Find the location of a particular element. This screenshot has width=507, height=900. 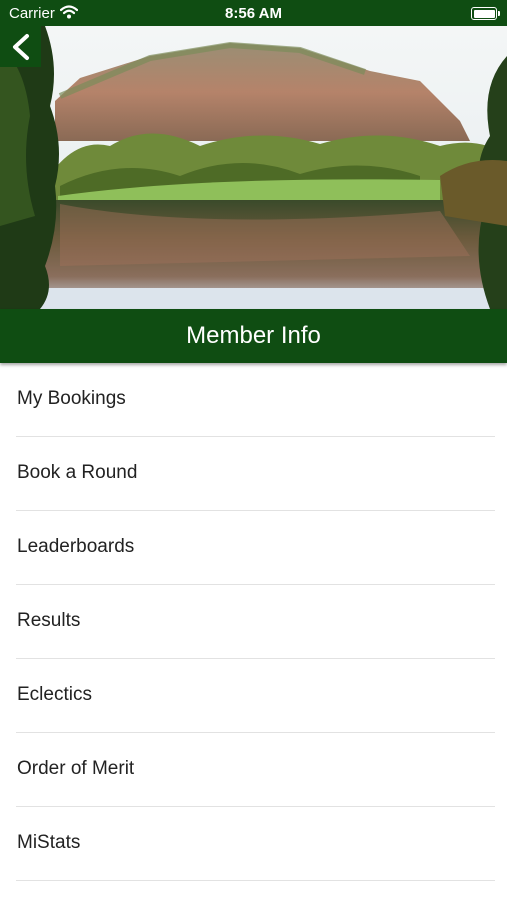

battery-icon is located at coordinates (485, 13).